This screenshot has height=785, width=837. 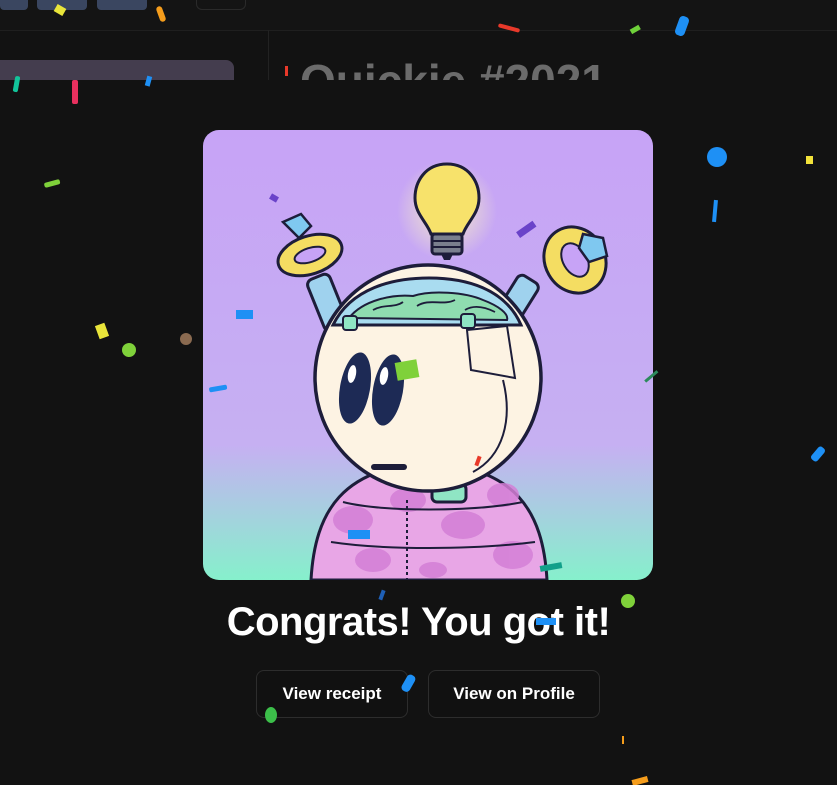 I want to click on view-receipt-button: View receipt, so click(x=332, y=694).